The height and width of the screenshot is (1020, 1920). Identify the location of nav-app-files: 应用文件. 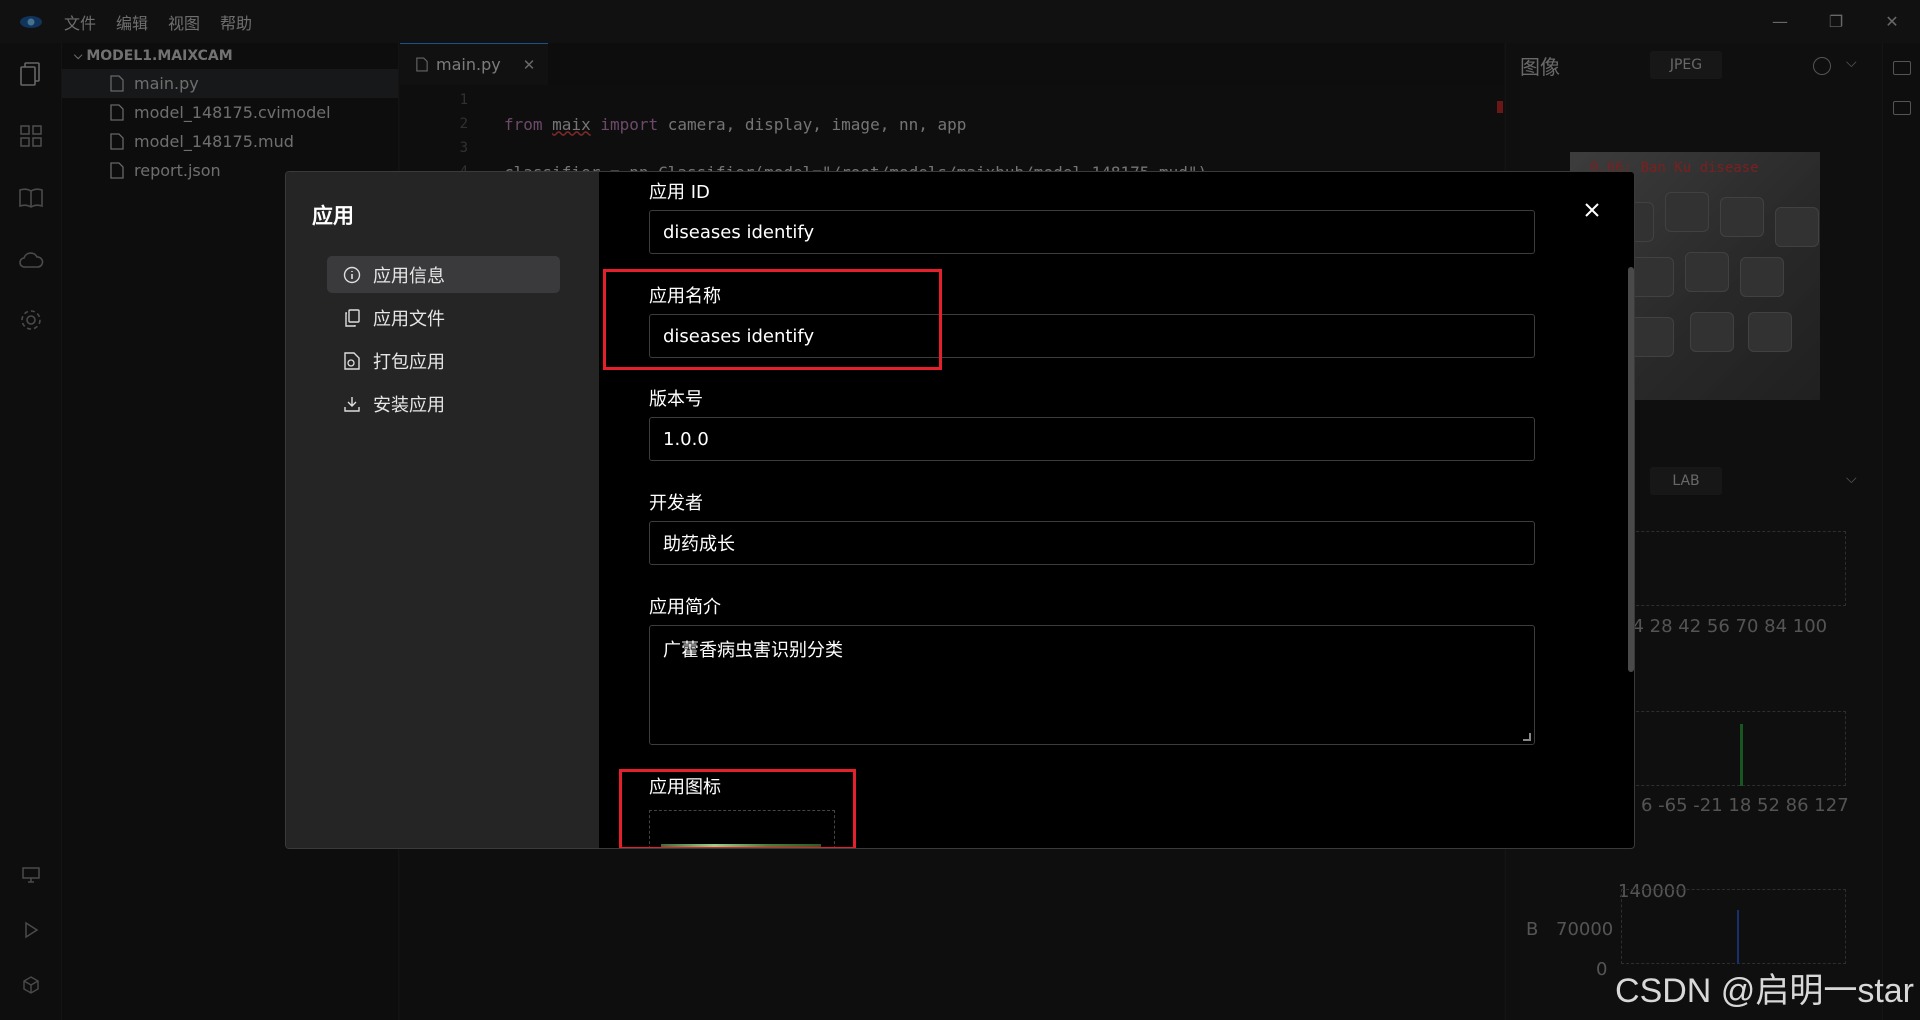
(443, 317).